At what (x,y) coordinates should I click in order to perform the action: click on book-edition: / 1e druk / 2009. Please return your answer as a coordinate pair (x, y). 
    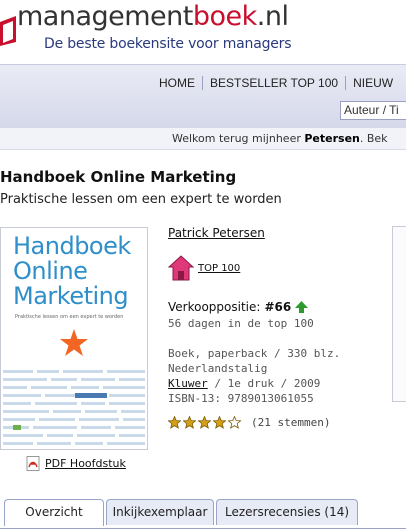
    Looking at the image, I should click on (264, 383).